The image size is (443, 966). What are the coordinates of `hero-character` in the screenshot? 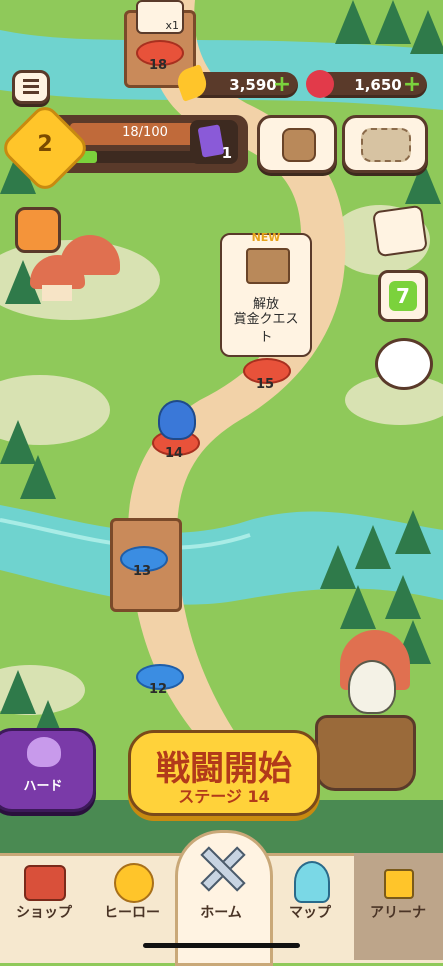 It's located at (177, 420).